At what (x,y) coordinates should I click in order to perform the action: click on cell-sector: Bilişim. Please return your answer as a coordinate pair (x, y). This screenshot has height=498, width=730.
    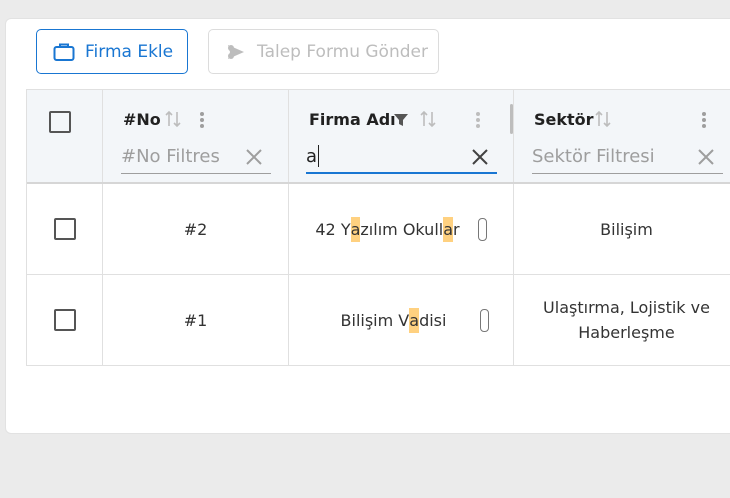
    Looking at the image, I should click on (626, 229).